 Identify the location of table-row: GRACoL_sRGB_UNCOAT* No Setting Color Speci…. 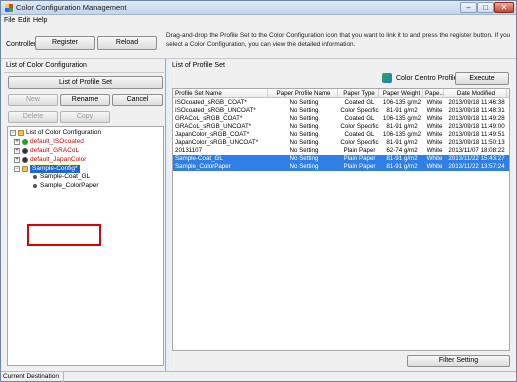
(341, 127).